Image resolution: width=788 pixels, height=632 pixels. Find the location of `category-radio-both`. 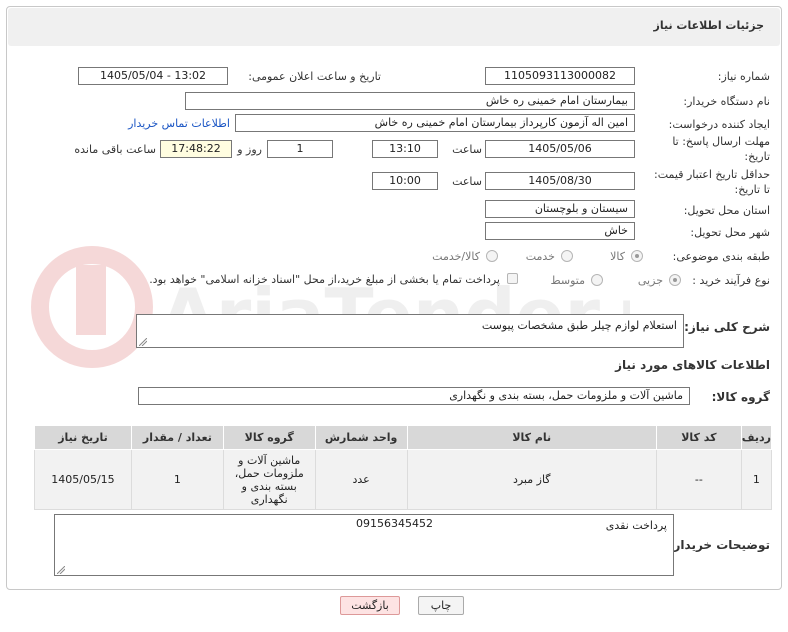

category-radio-both is located at coordinates (492, 256).